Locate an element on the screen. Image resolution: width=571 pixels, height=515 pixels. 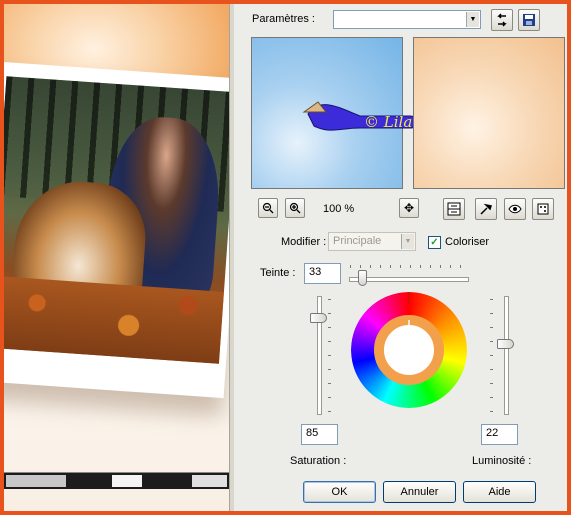
preview-before: © Lila is located at coordinates (334, 113).